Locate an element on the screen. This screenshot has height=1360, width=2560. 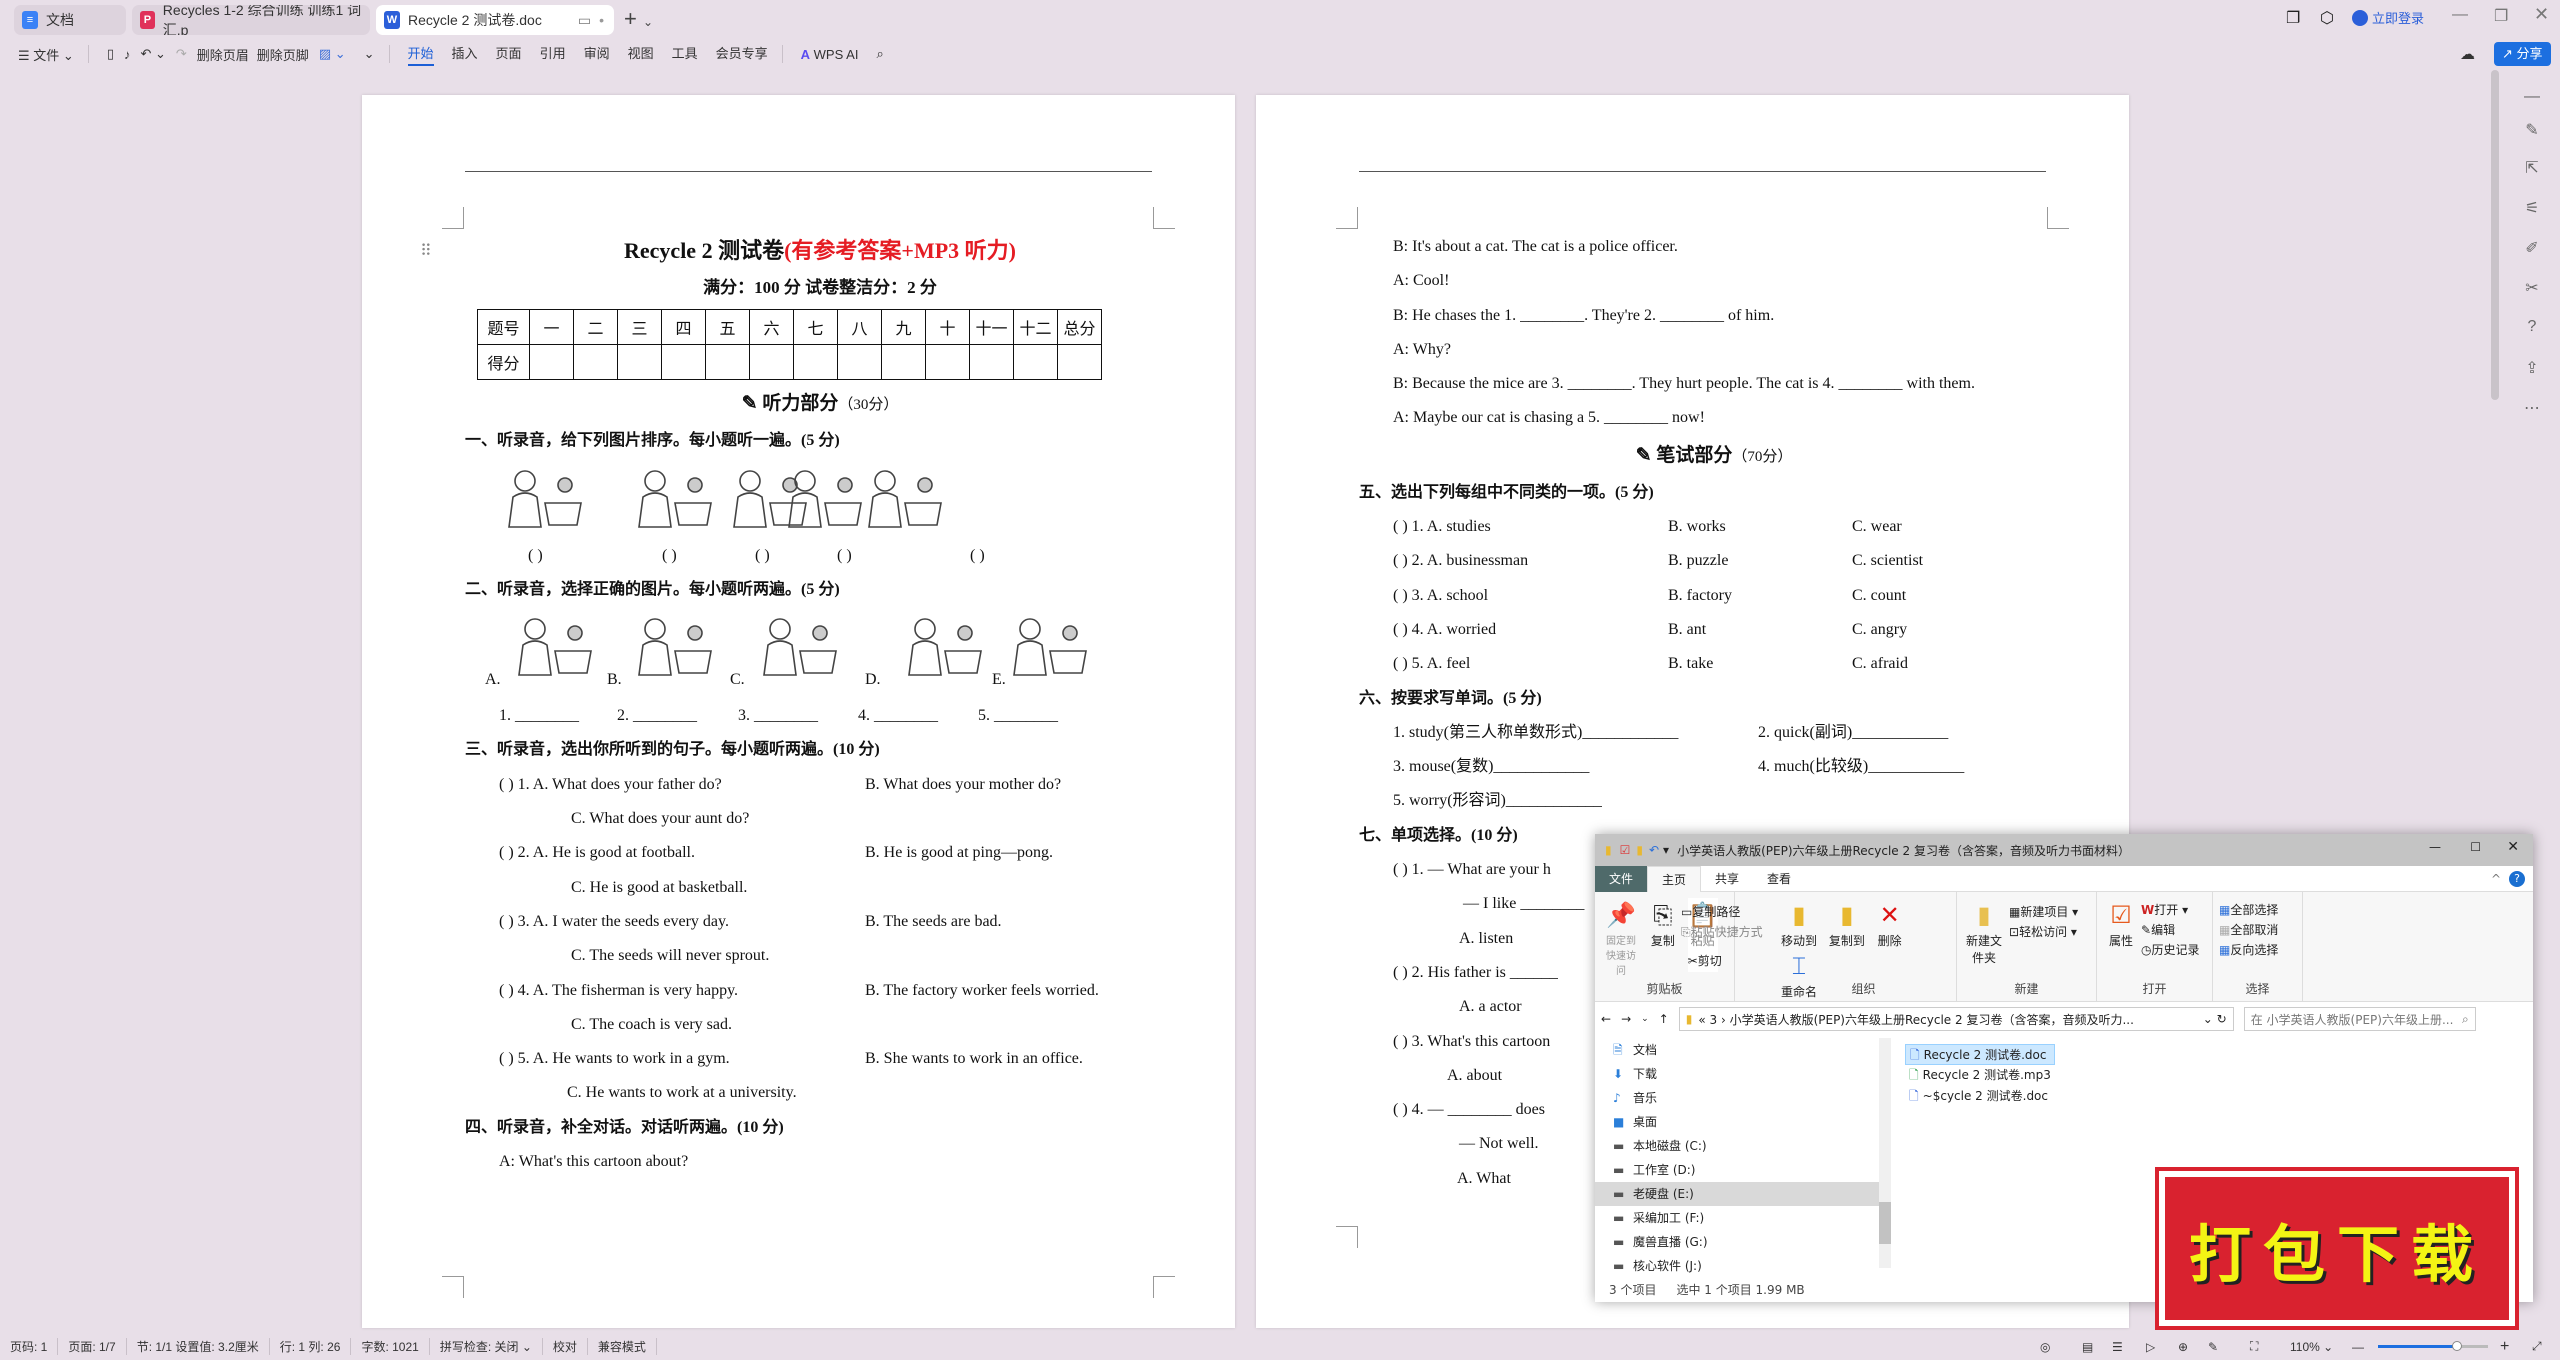
zoom-level: 110% ⌄ is located at coordinates (2311, 1347).